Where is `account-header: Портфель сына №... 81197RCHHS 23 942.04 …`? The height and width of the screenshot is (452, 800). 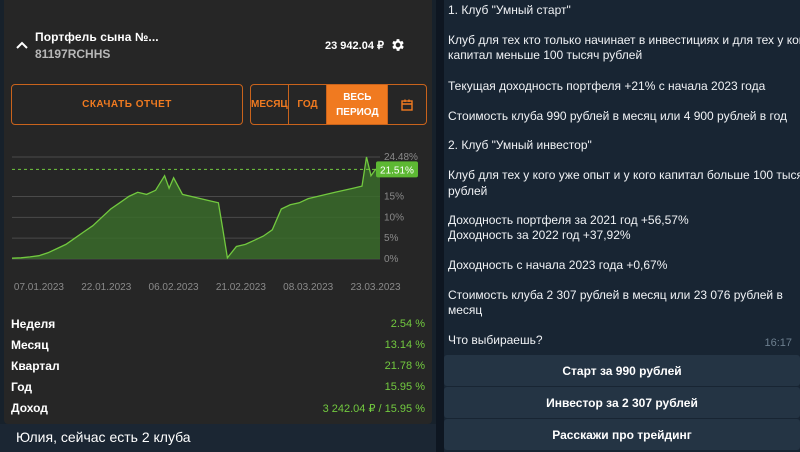
account-header: Портфель сына №... 81197RCHHS 23 942.04 … is located at coordinates (218, 44).